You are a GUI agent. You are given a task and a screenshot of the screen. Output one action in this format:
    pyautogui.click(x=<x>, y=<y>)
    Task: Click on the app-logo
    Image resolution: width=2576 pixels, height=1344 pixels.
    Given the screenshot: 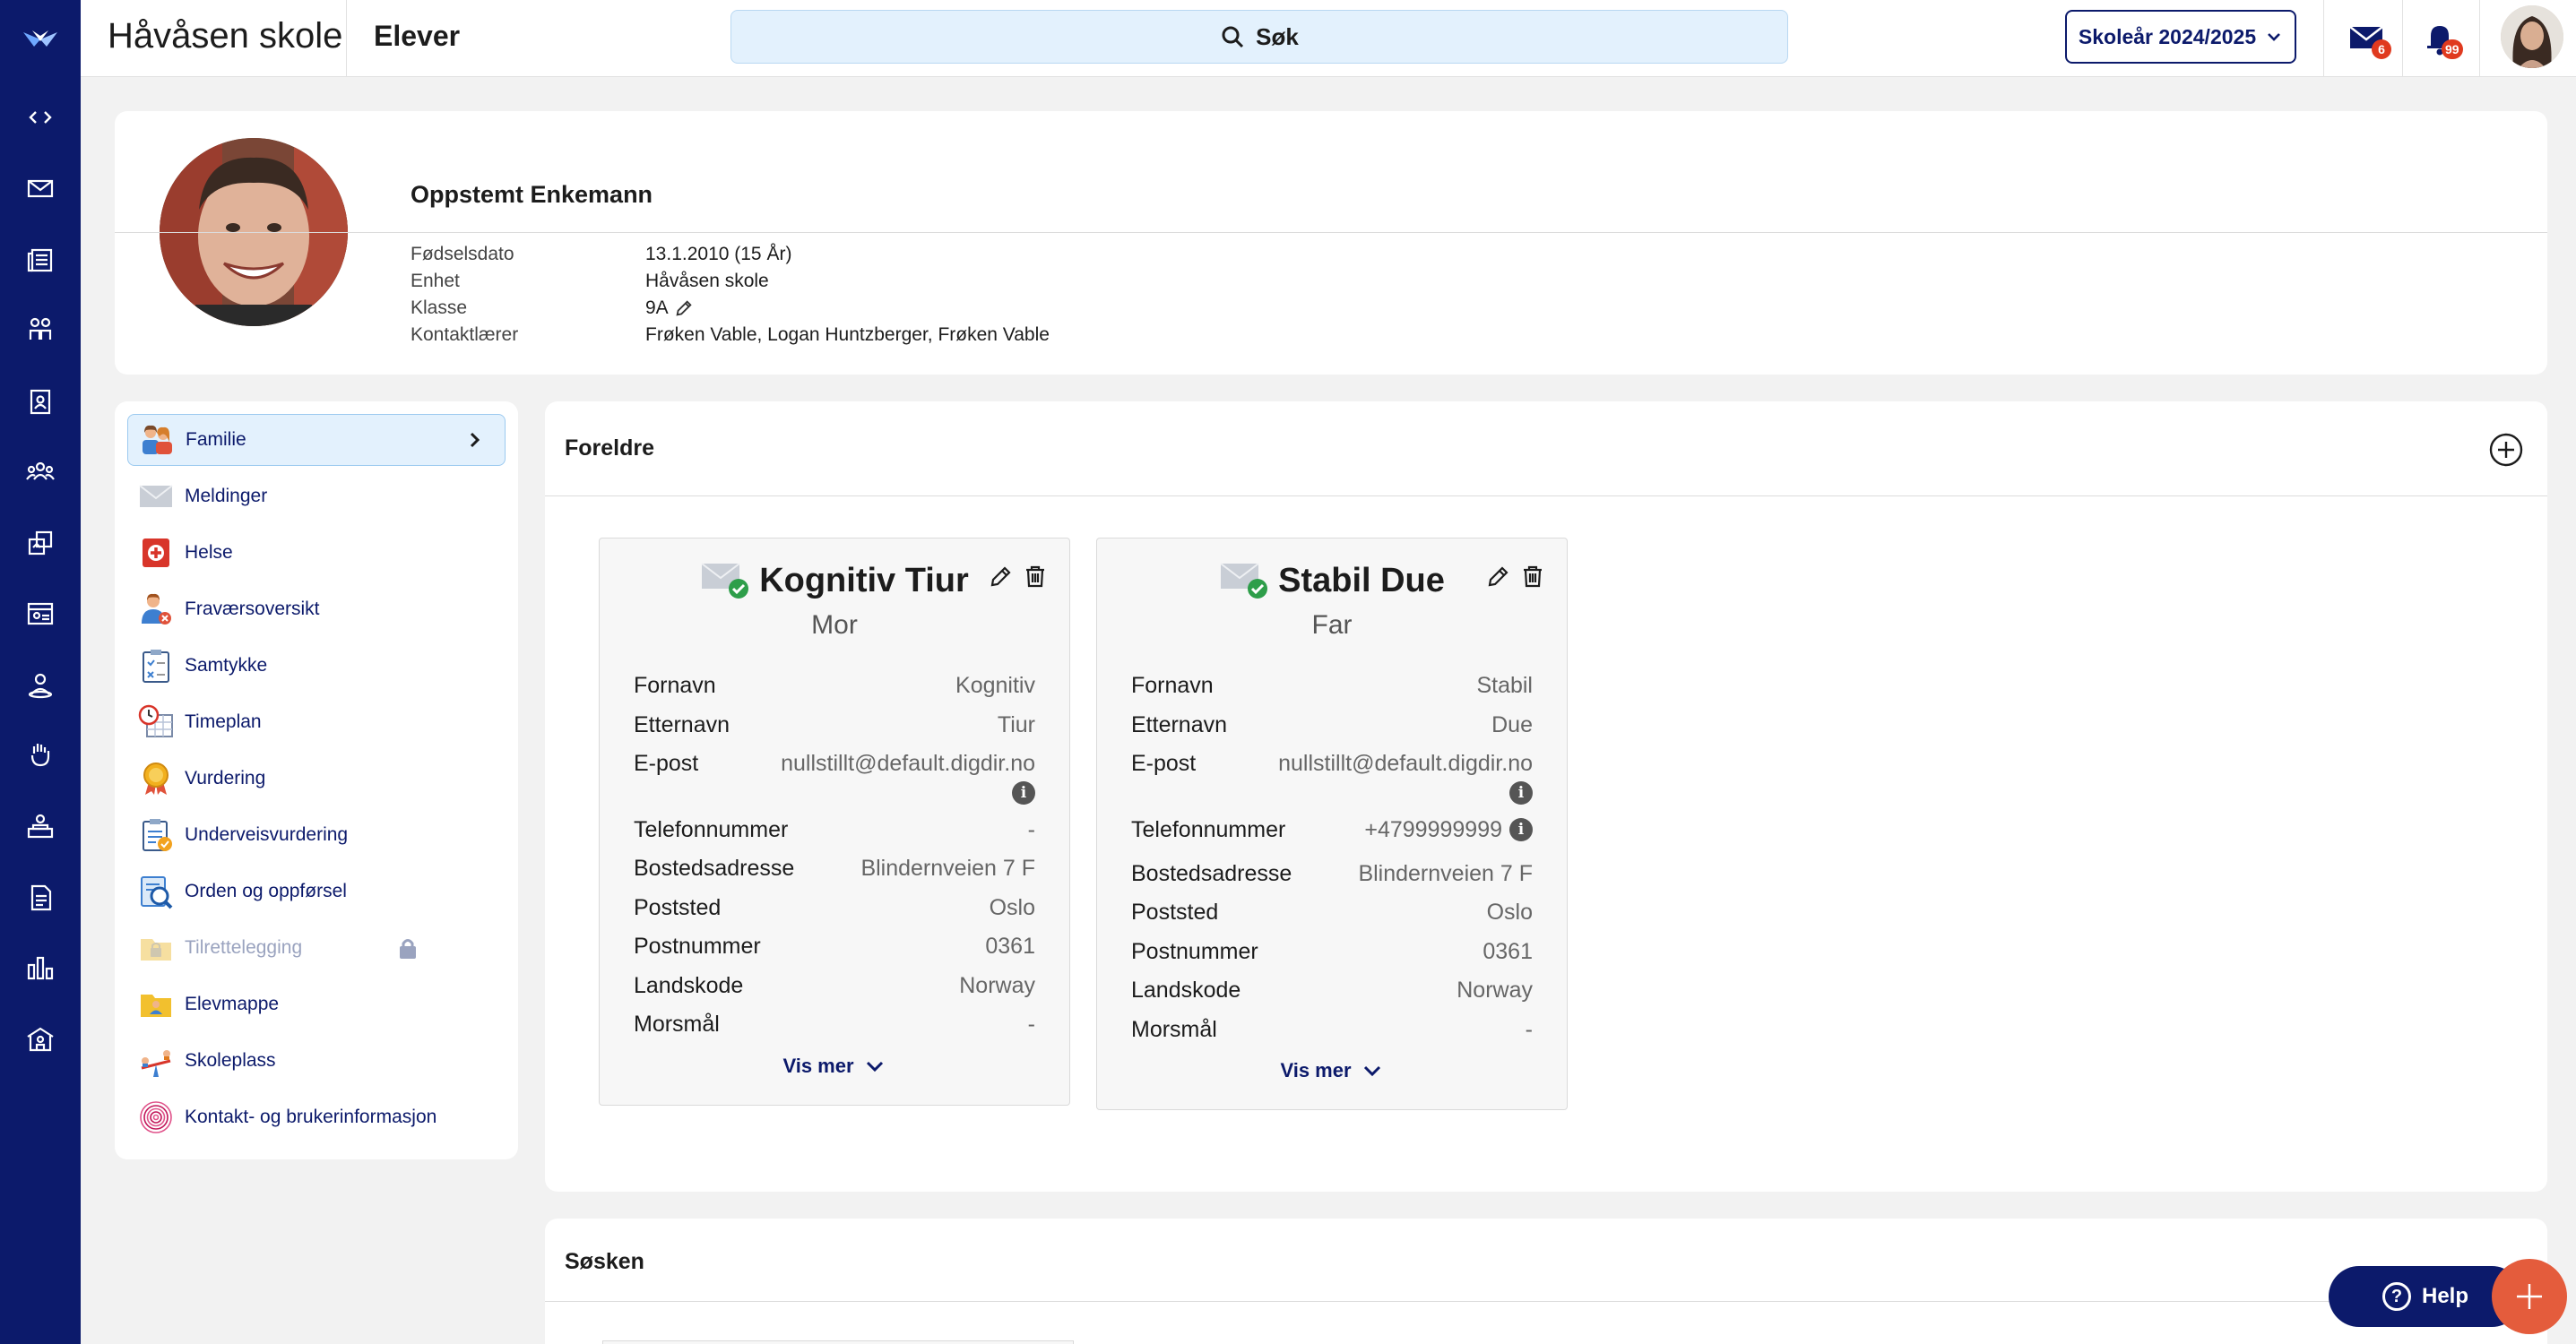 What is the action you would take?
    pyautogui.click(x=40, y=38)
    